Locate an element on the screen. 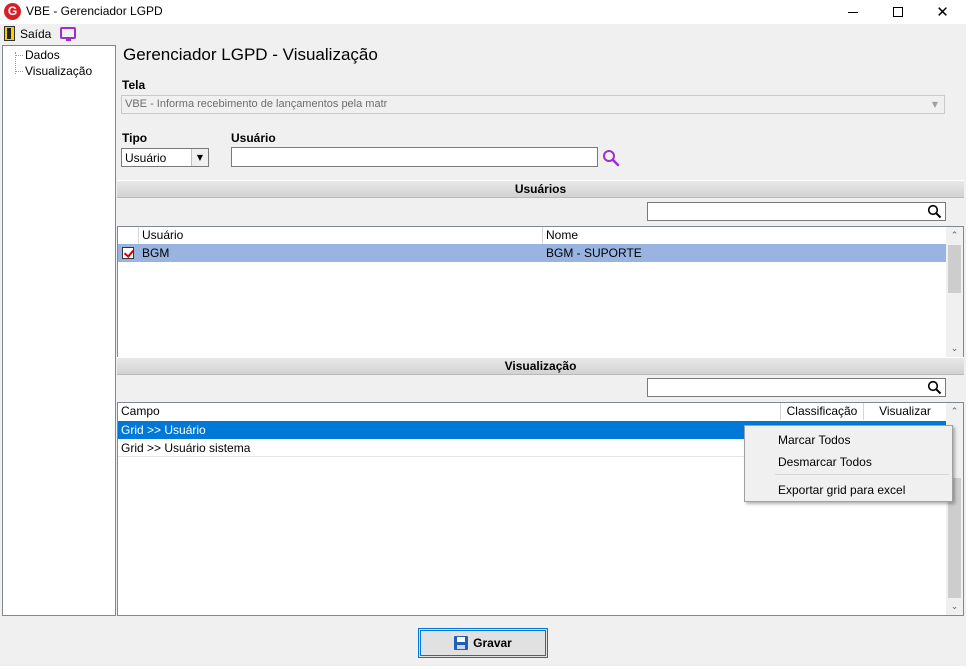 The image size is (970, 669). close-icon: ✕ is located at coordinates (942, 11).